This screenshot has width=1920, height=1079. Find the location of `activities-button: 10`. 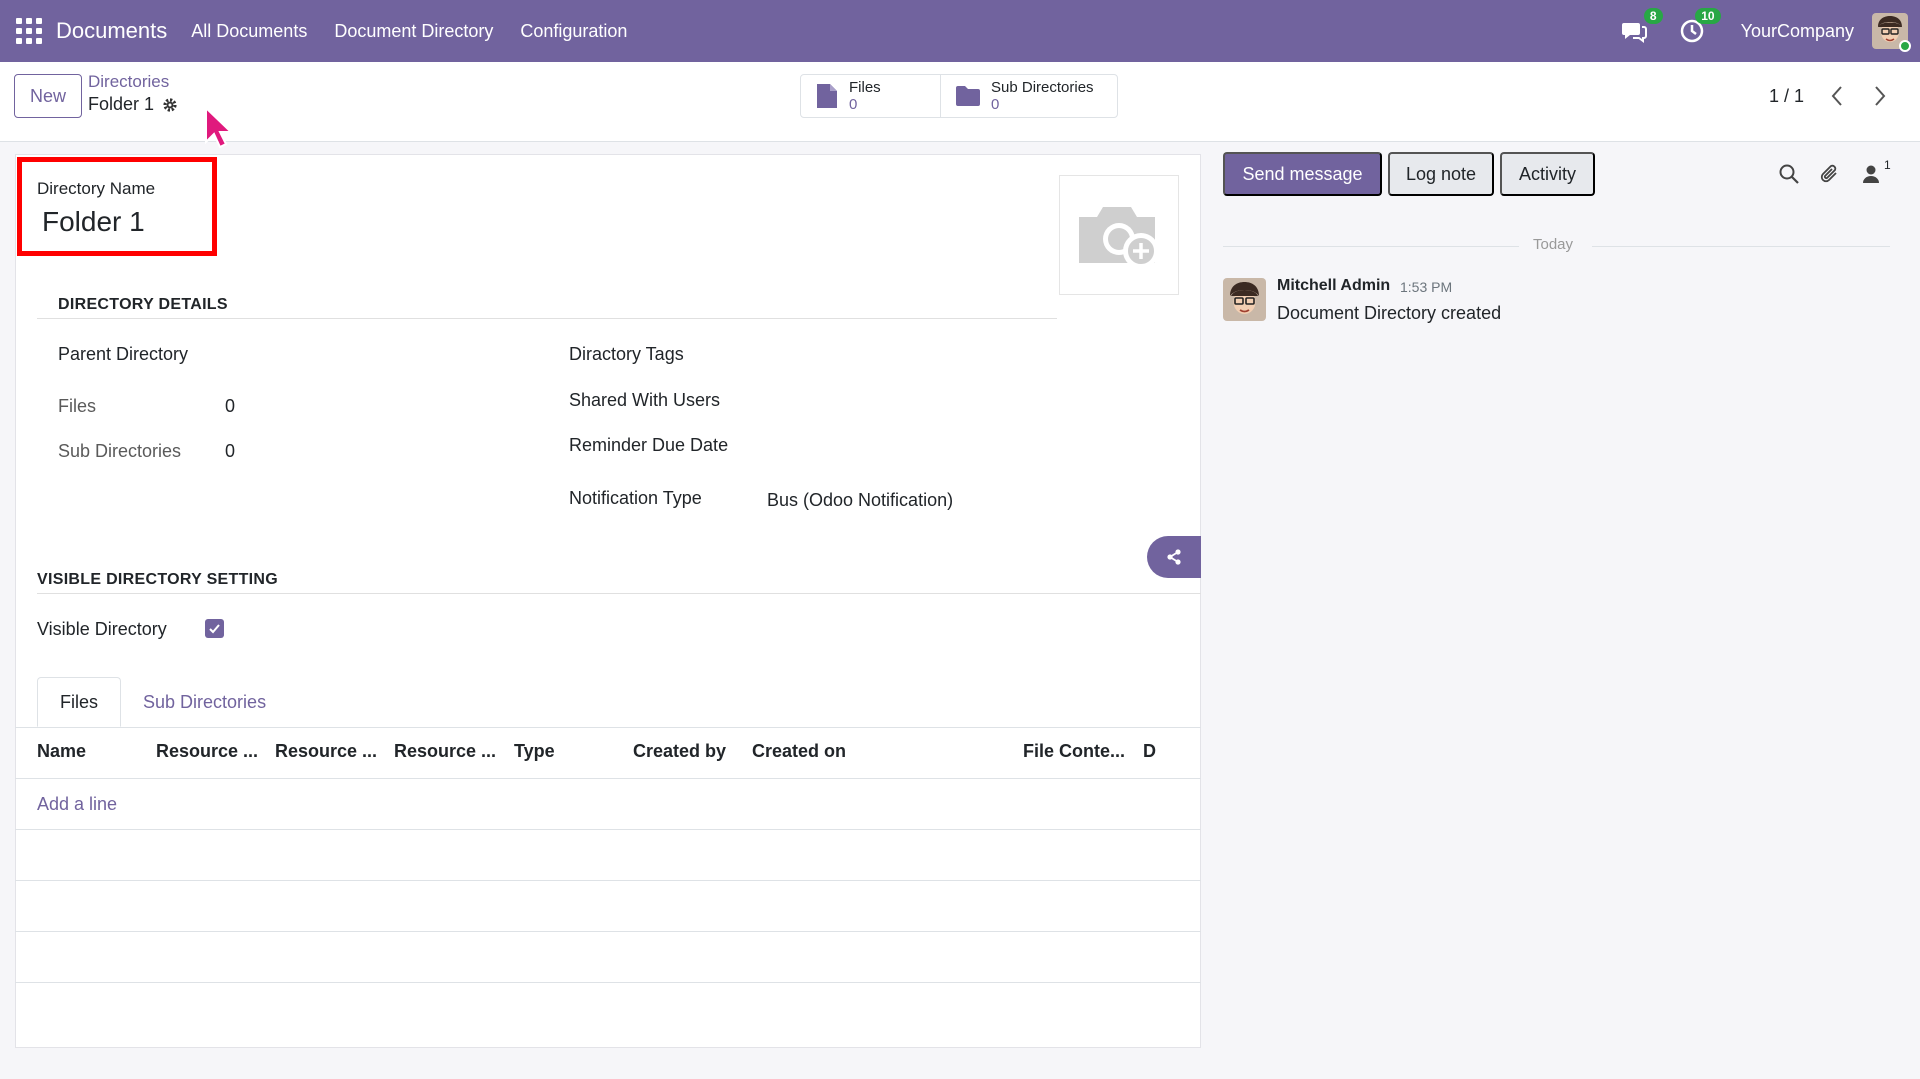

activities-button: 10 is located at coordinates (1700, 26).